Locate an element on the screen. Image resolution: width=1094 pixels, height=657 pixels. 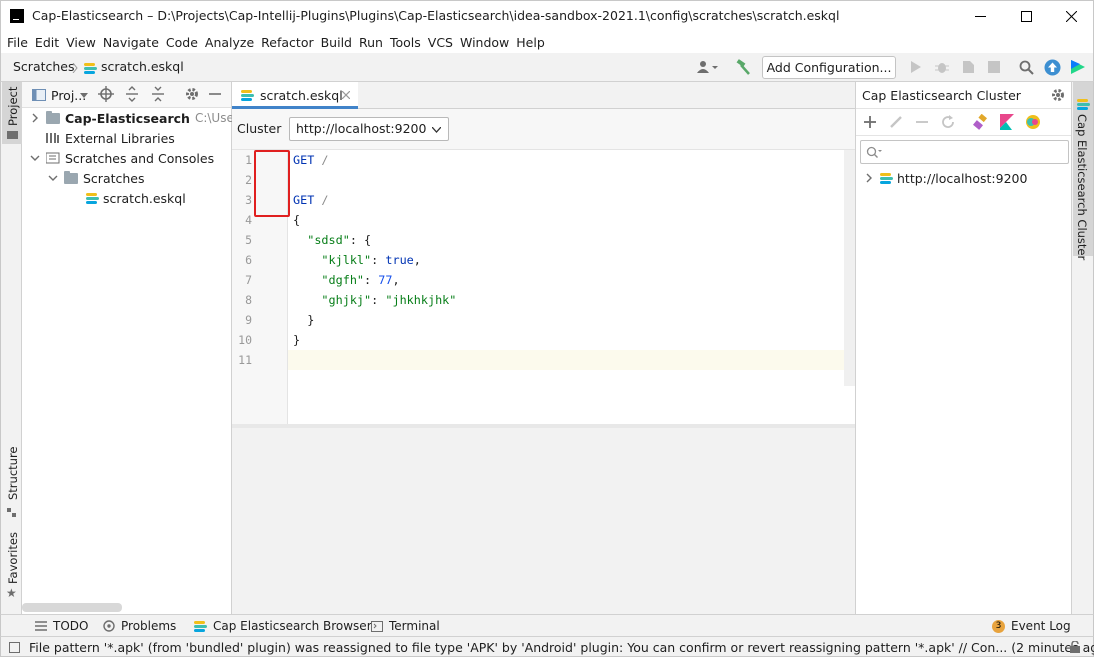
structure-tool-tab: Structure is located at coordinates (12, 487).